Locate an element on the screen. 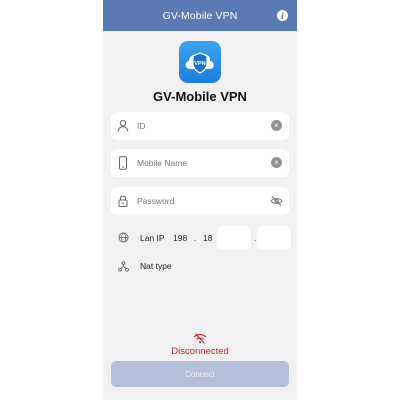 The width and height of the screenshot is (400, 400). person-icon is located at coordinates (123, 125).